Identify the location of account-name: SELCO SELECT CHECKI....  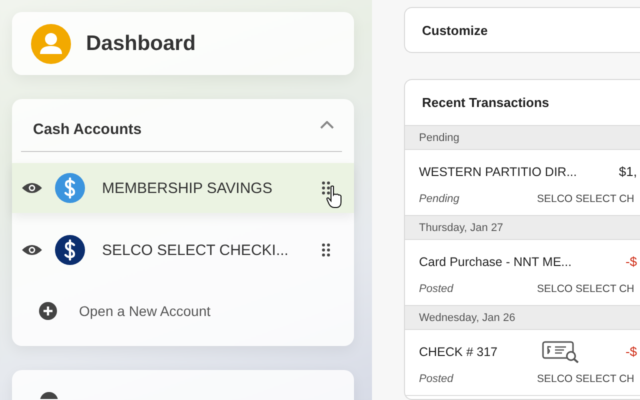
(196, 250).